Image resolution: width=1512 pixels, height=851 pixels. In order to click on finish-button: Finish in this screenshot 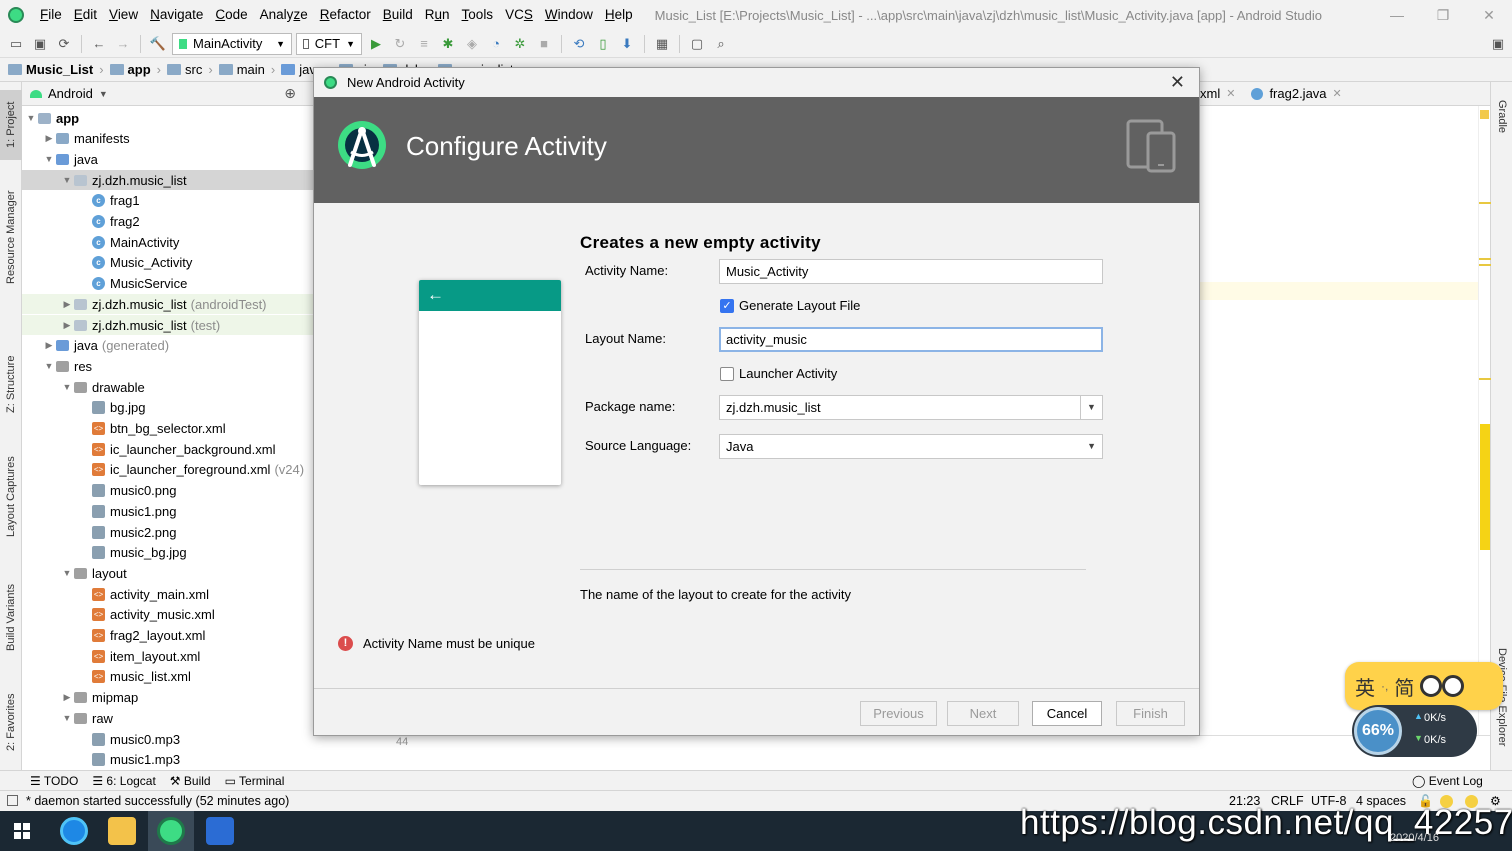, I will do `click(1150, 713)`.